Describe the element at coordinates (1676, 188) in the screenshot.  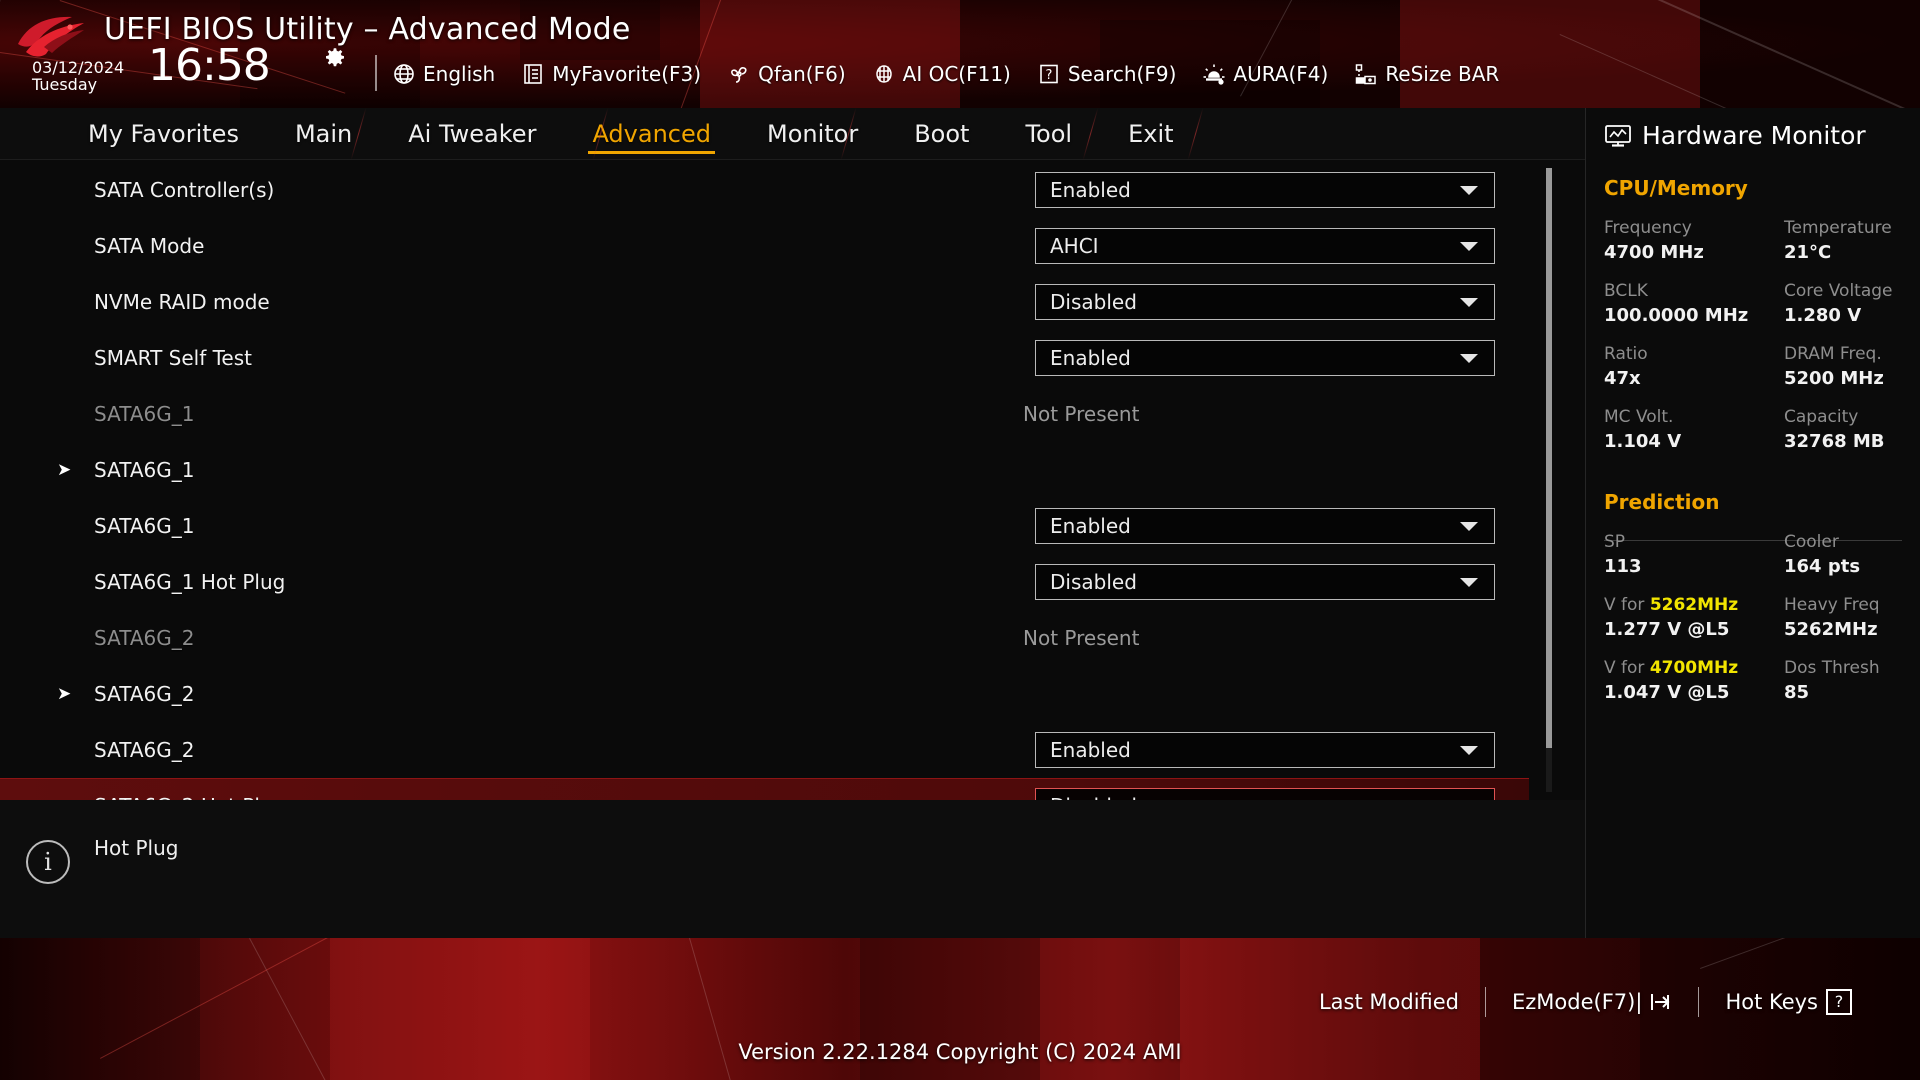
I see `sidebar-section-title: CPU/Memory` at that location.